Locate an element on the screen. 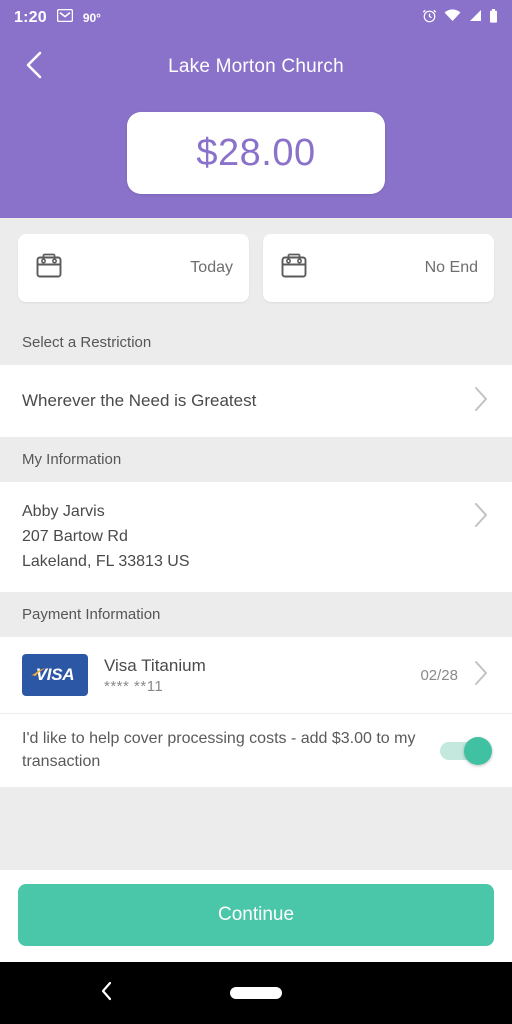 The image size is (512, 1024). wifi-icon is located at coordinates (452, 18).